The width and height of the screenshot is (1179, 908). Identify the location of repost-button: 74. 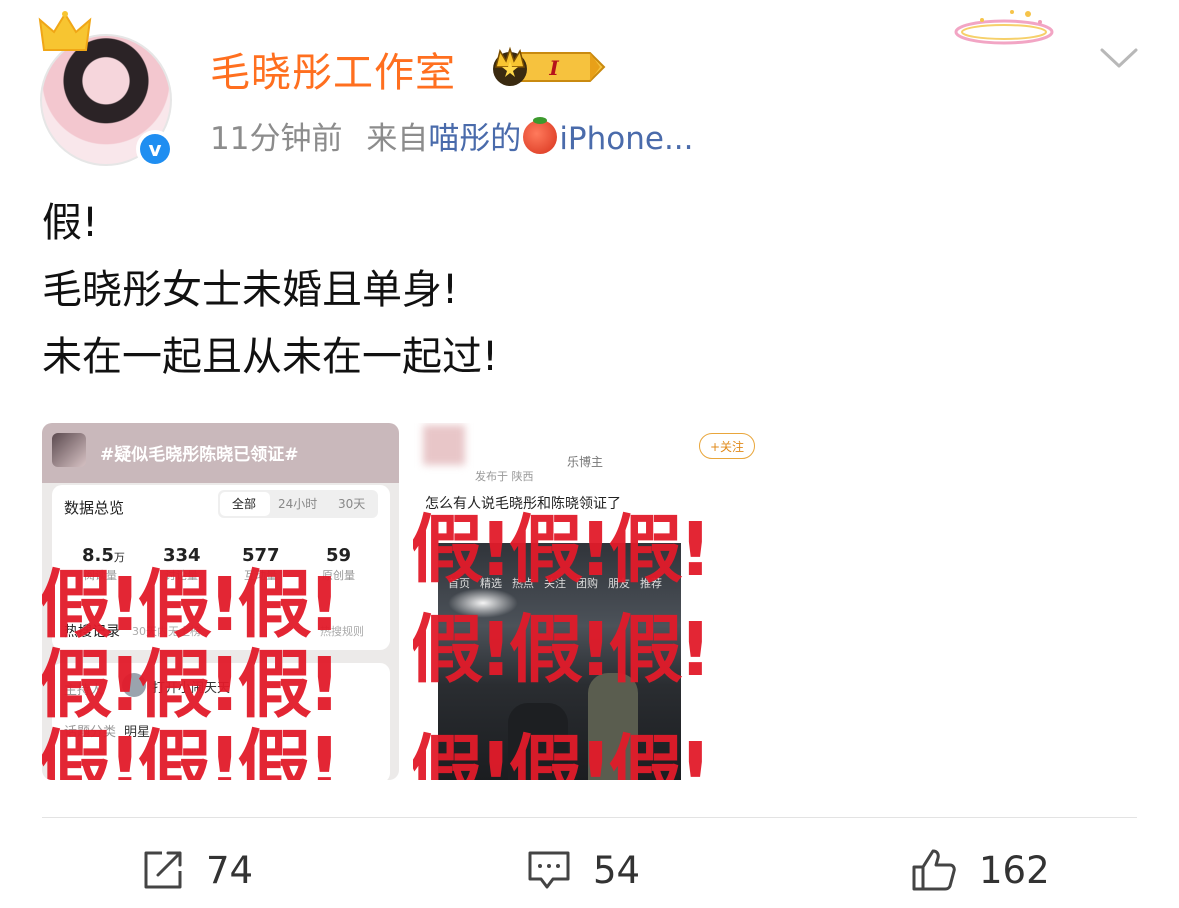
(197, 870).